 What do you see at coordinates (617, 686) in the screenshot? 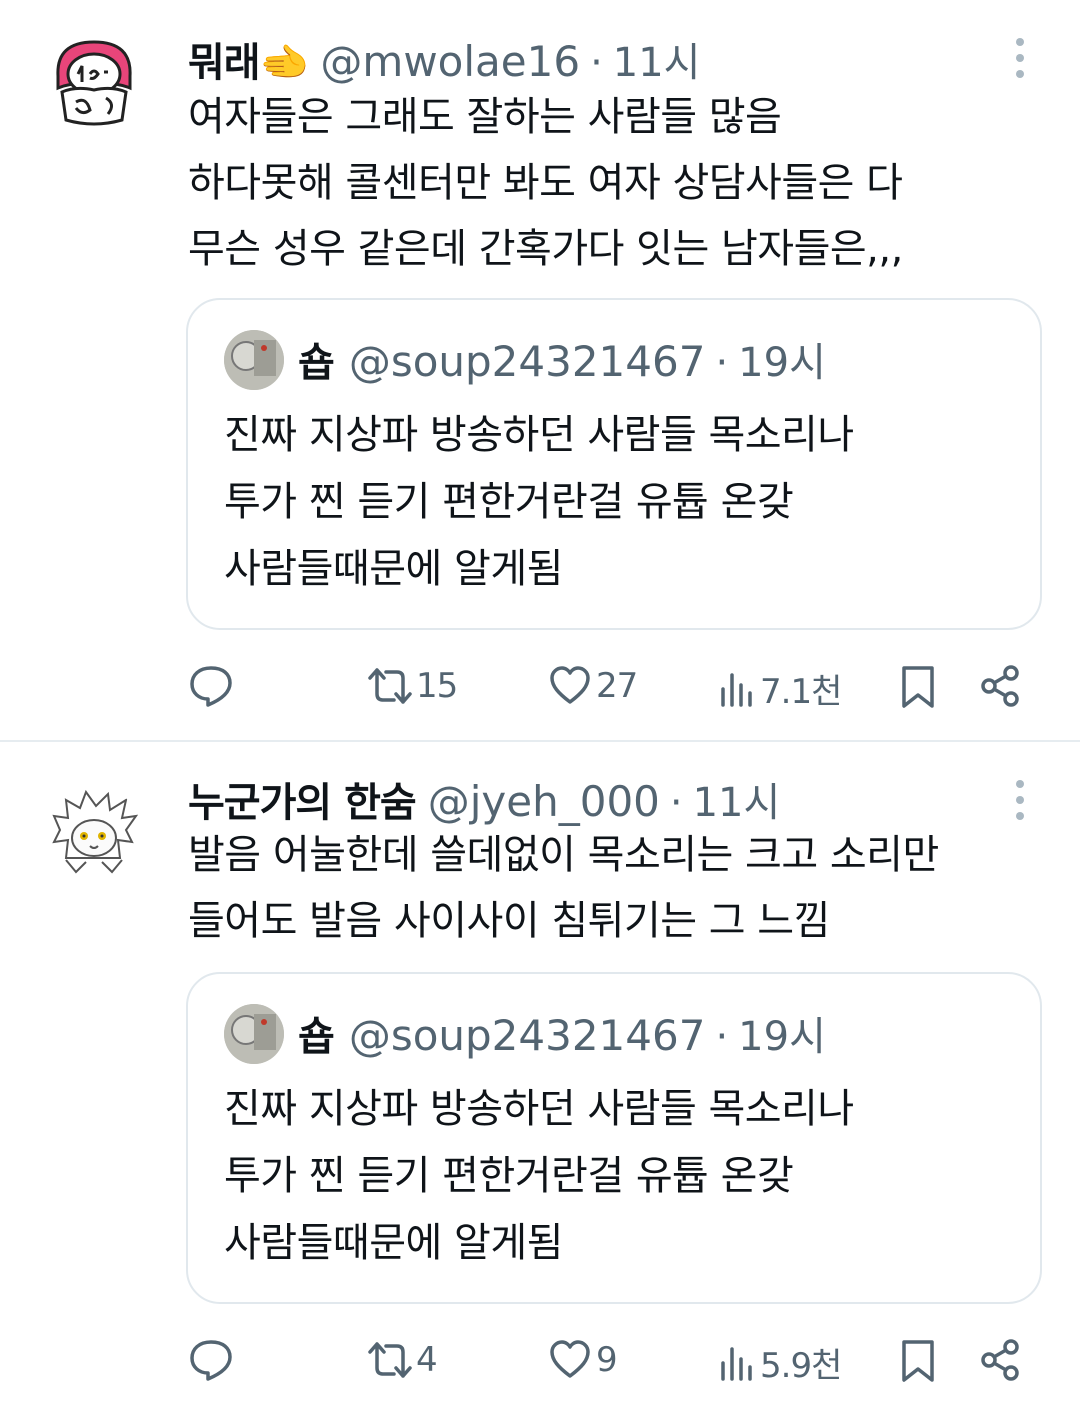
I see `like-count: 27` at bounding box center [617, 686].